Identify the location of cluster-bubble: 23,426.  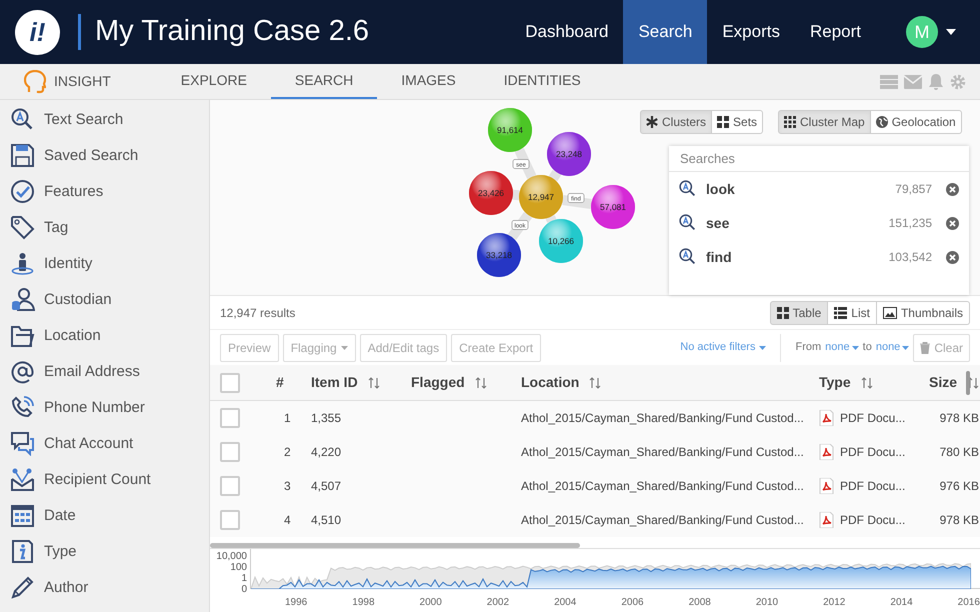
(491, 193).